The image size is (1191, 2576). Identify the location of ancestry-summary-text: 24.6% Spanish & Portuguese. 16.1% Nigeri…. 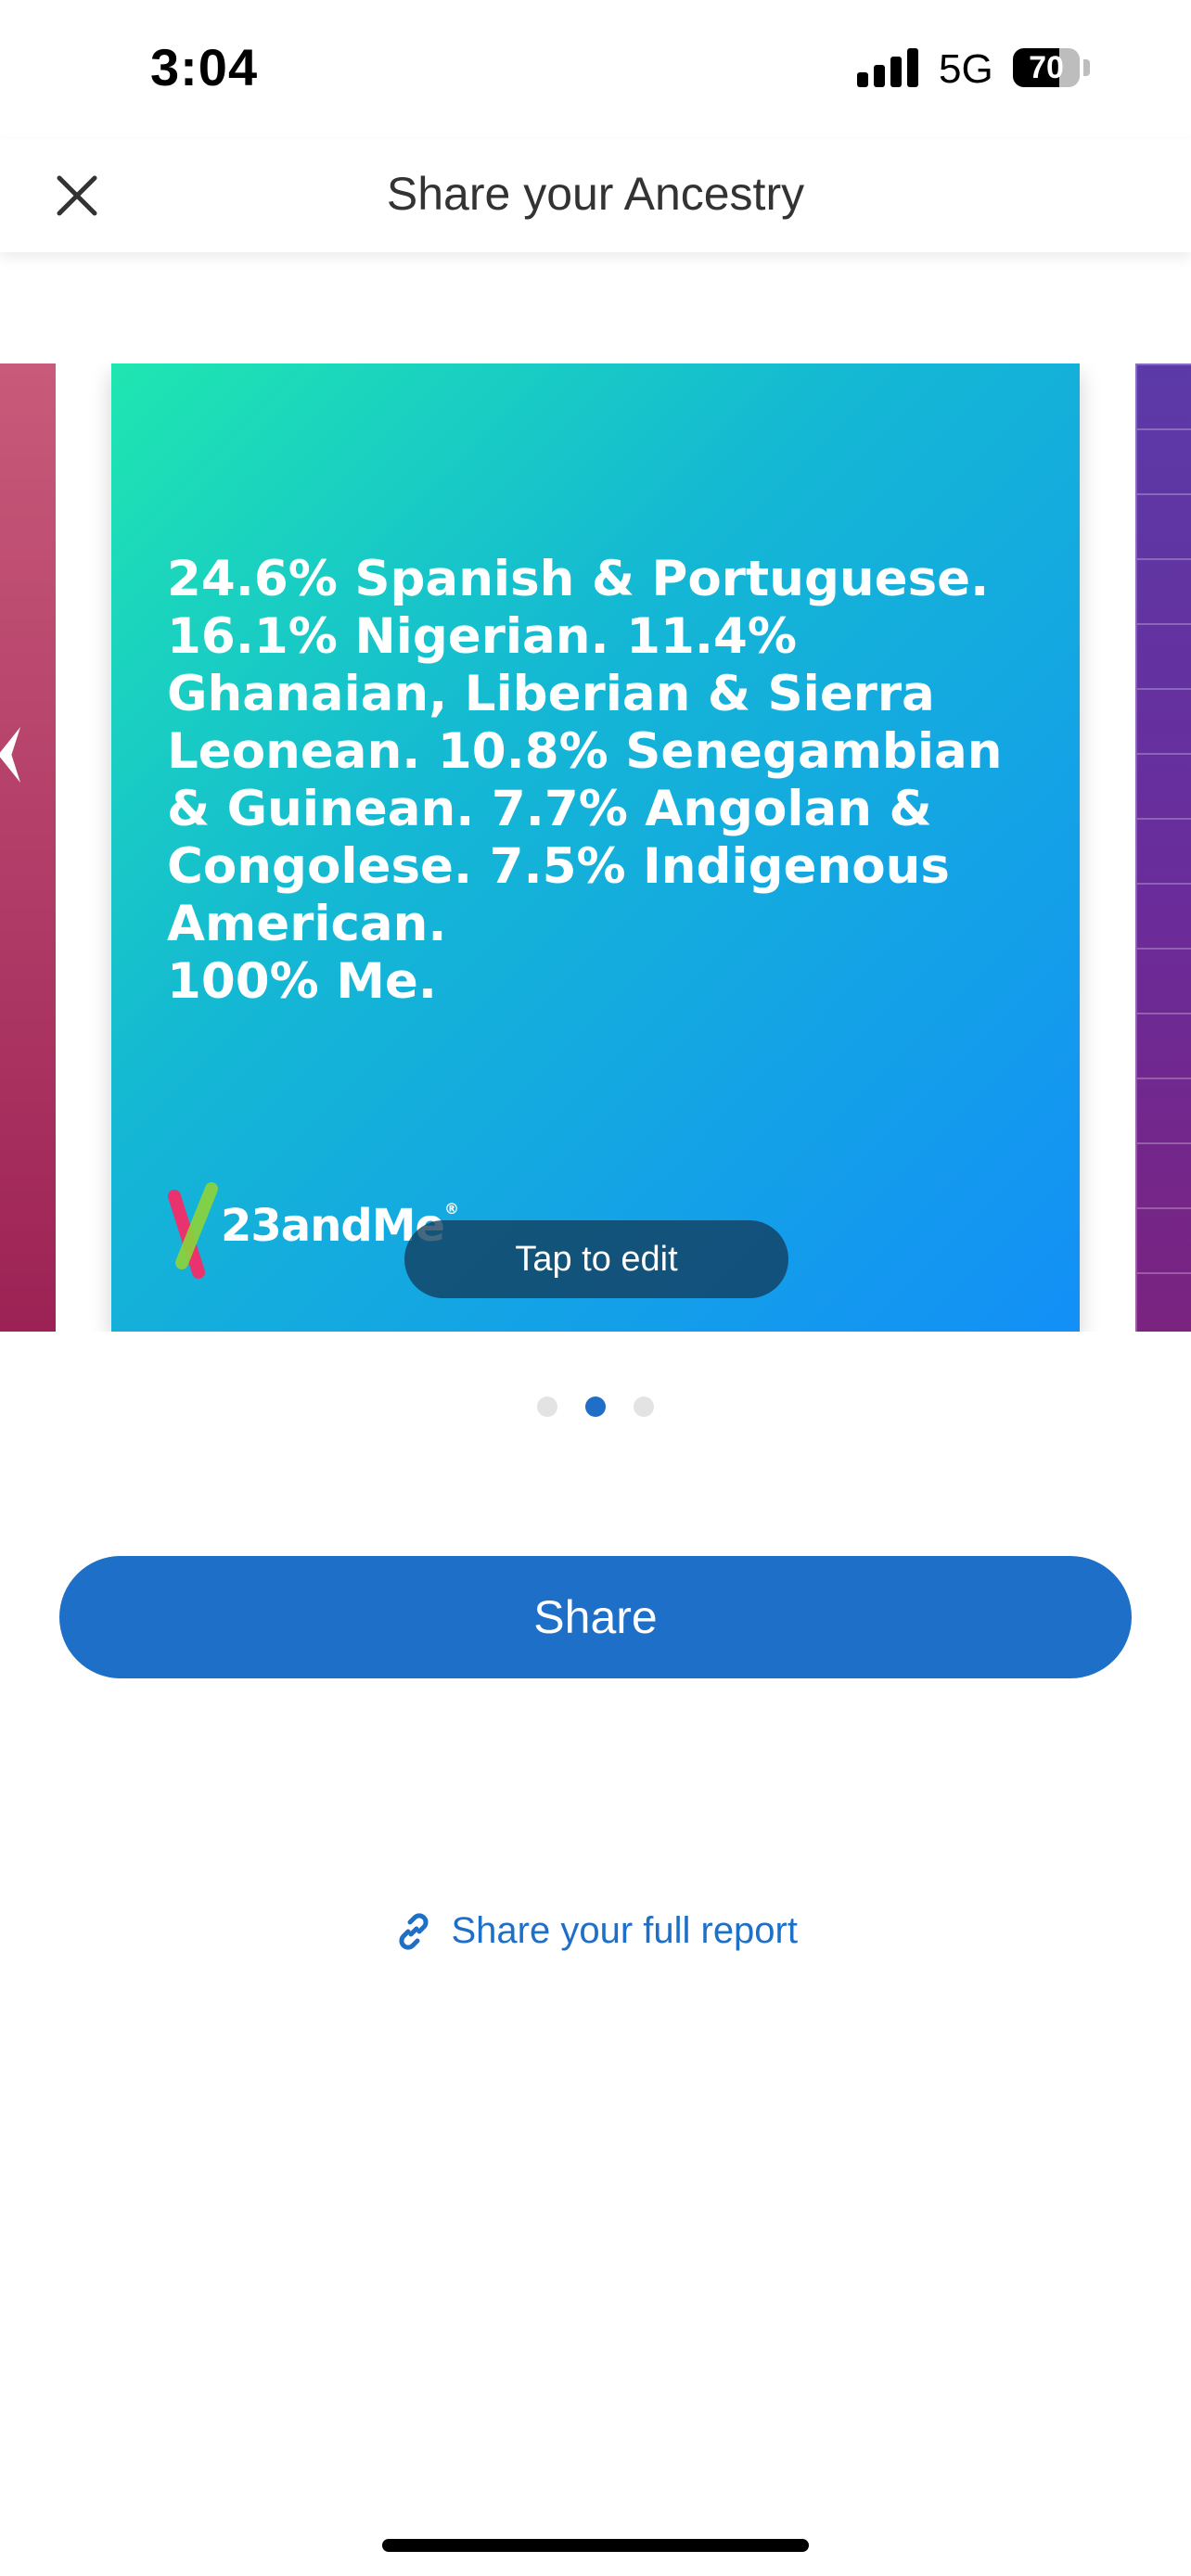
(585, 780).